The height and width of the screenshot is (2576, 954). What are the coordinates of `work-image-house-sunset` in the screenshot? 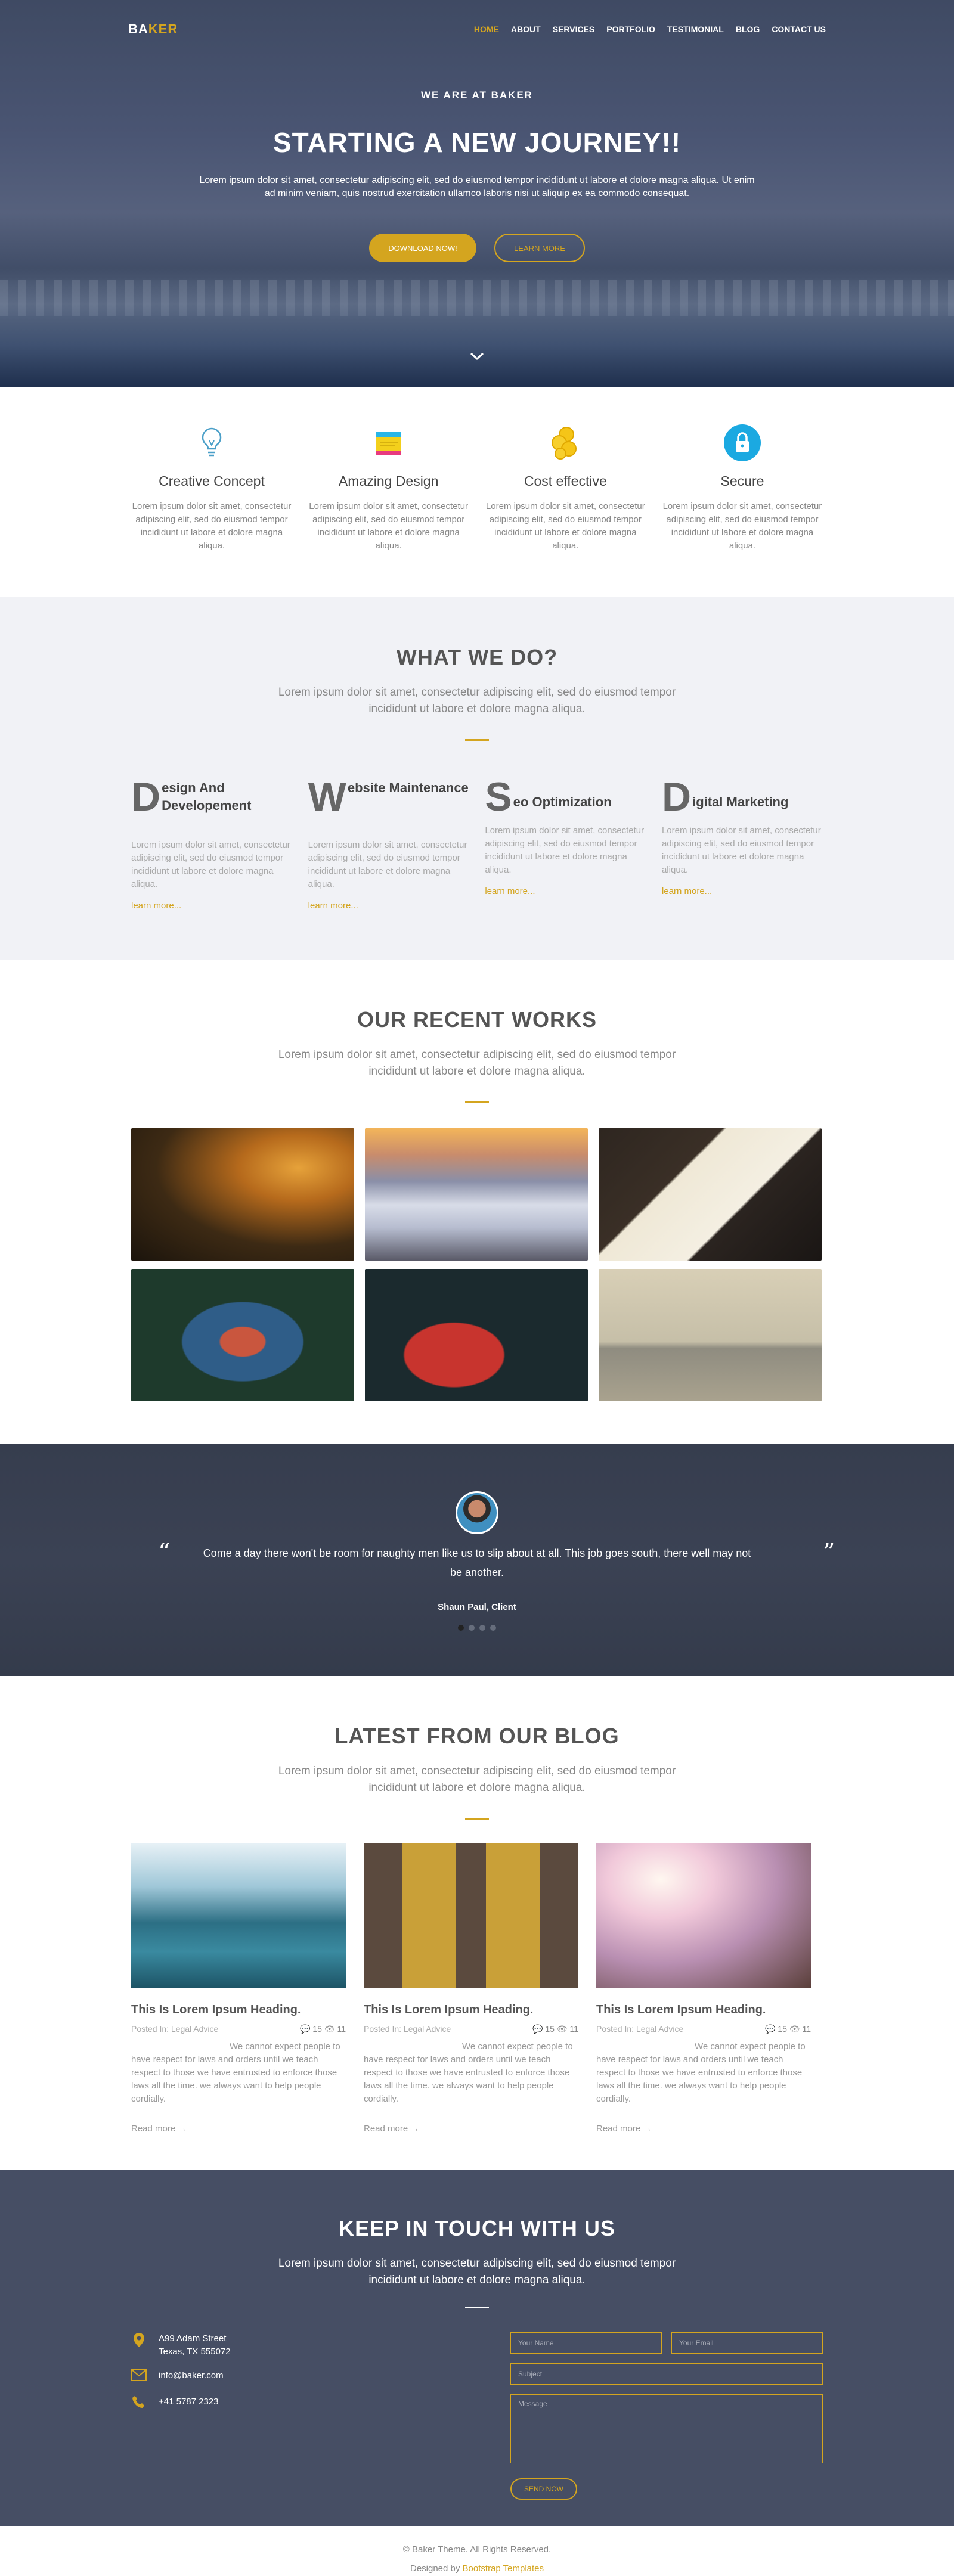 It's located at (242, 1195).